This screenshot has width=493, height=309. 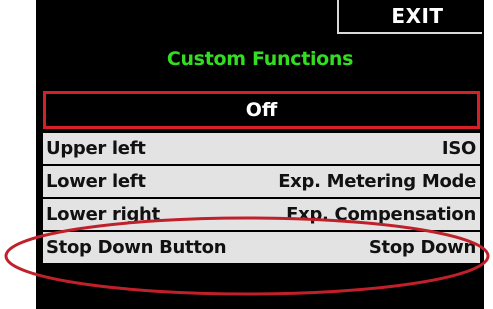 I want to click on exit-button: EXIT, so click(x=409, y=17).